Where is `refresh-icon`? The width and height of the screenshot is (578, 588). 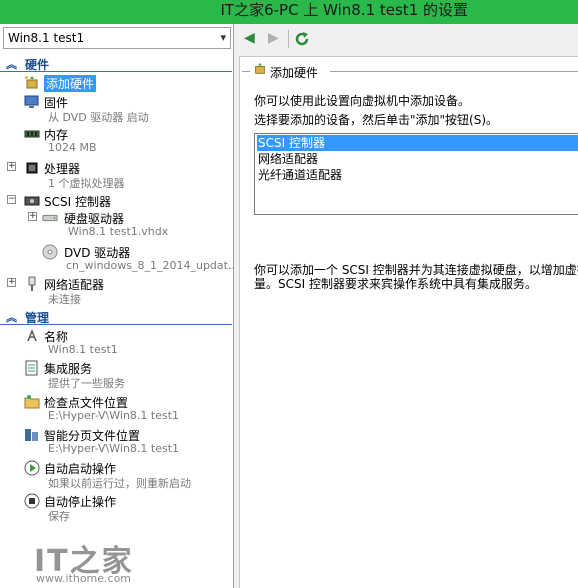
refresh-icon is located at coordinates (302, 39).